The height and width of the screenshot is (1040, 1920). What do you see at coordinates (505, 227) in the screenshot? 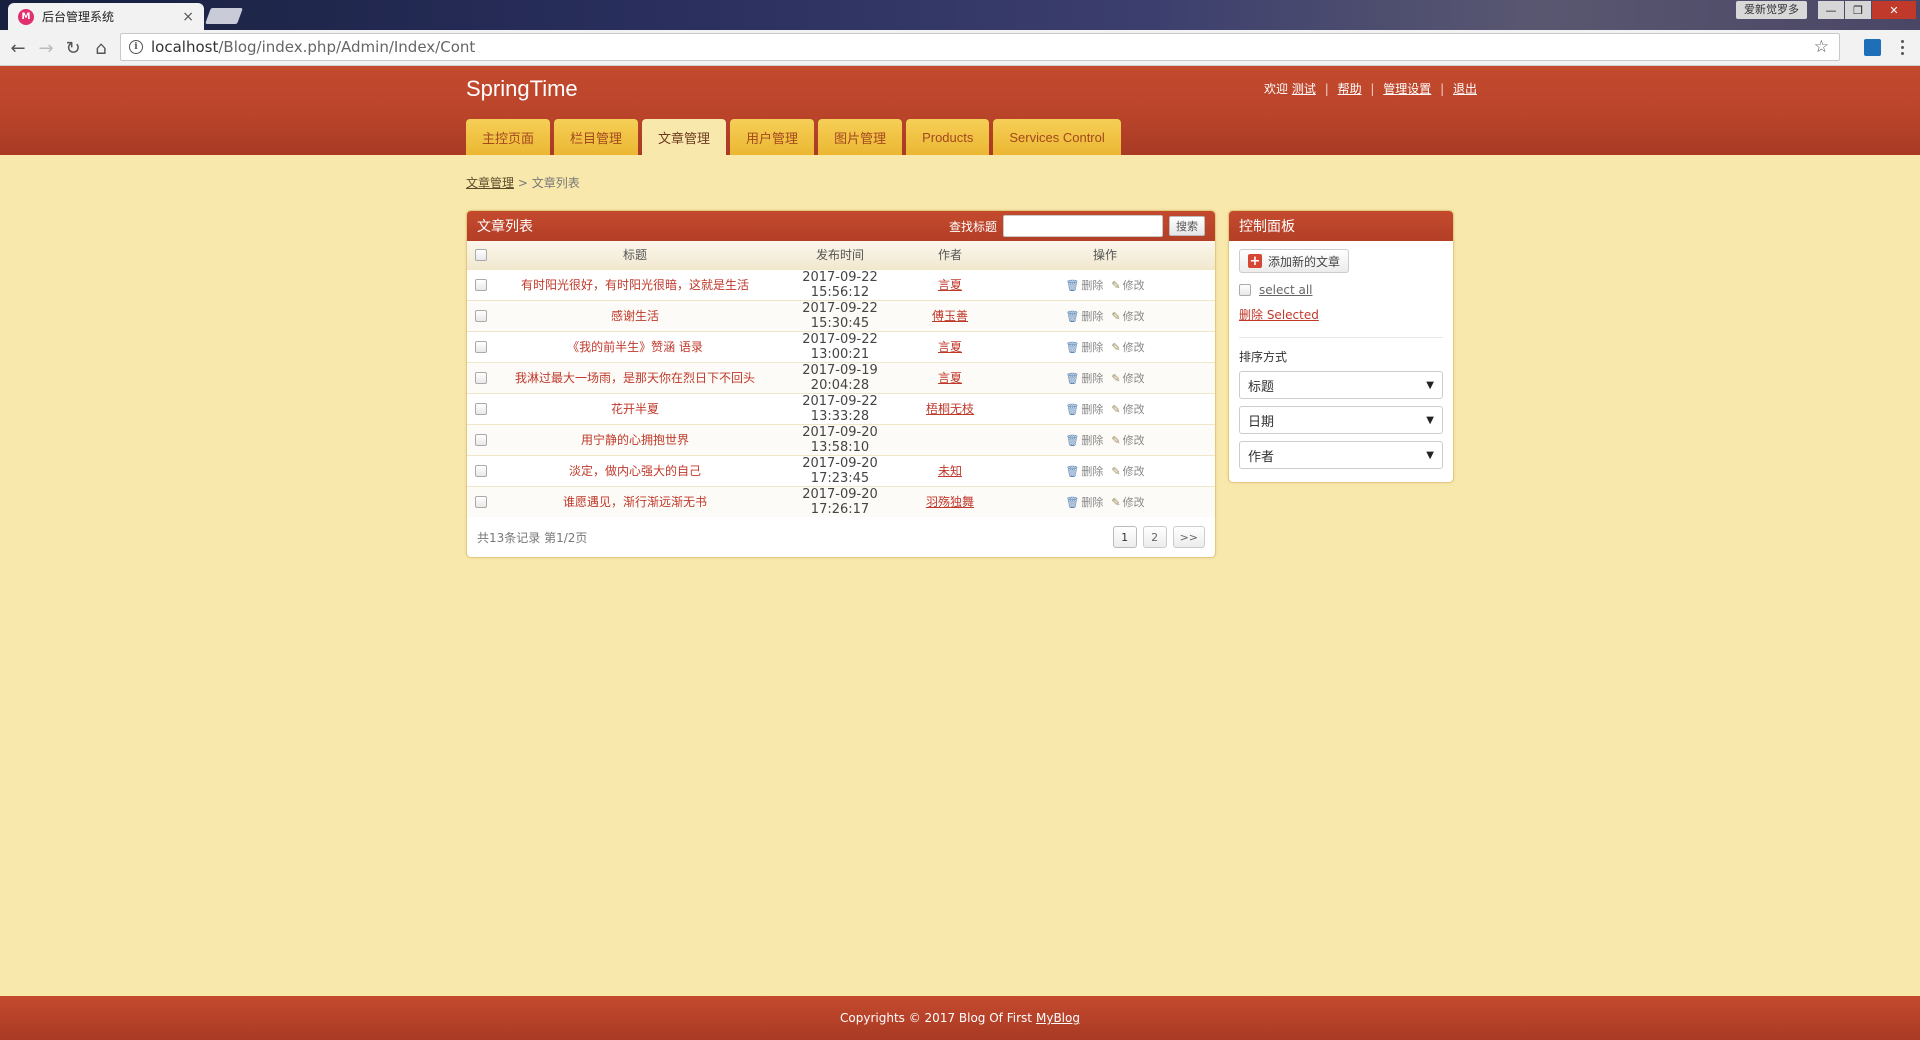
I see `list-panel-title: 文章列表` at bounding box center [505, 227].